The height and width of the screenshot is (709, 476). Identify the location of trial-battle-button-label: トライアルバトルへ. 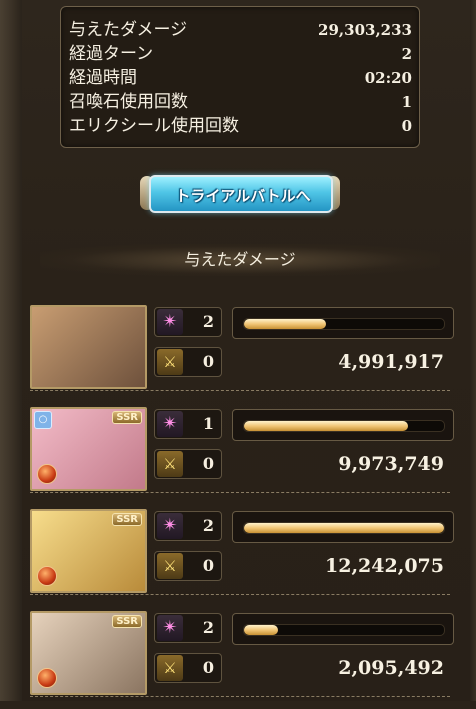
(243, 196).